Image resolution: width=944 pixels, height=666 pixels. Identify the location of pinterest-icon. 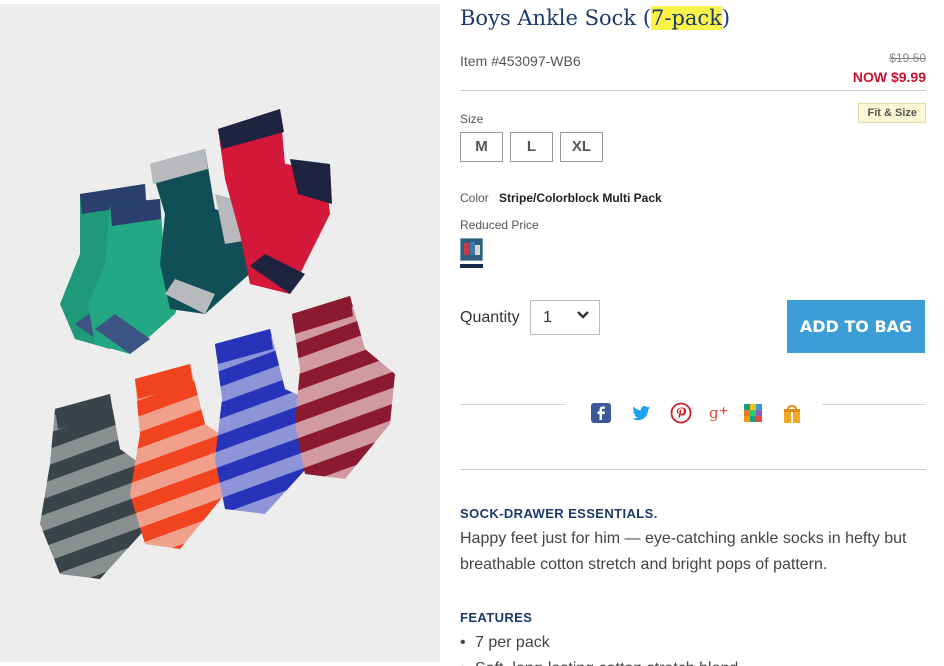
(681, 413).